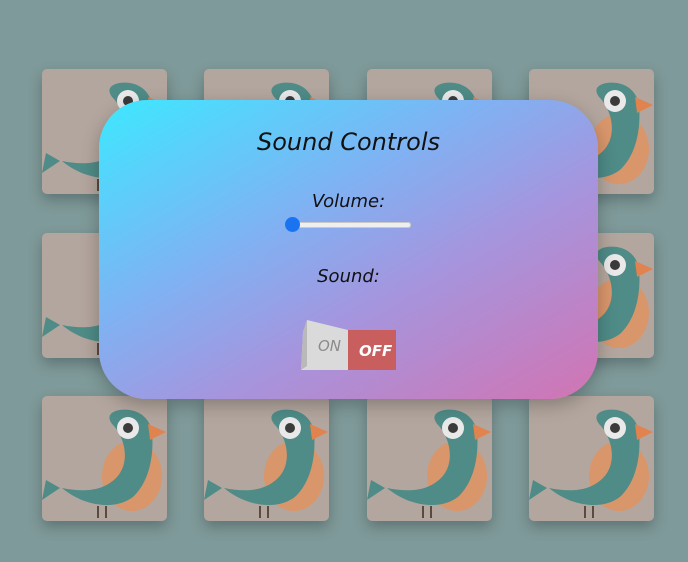 The height and width of the screenshot is (562, 688). What do you see at coordinates (375, 351) in the screenshot?
I see `toggle-off-label: OFF` at bounding box center [375, 351].